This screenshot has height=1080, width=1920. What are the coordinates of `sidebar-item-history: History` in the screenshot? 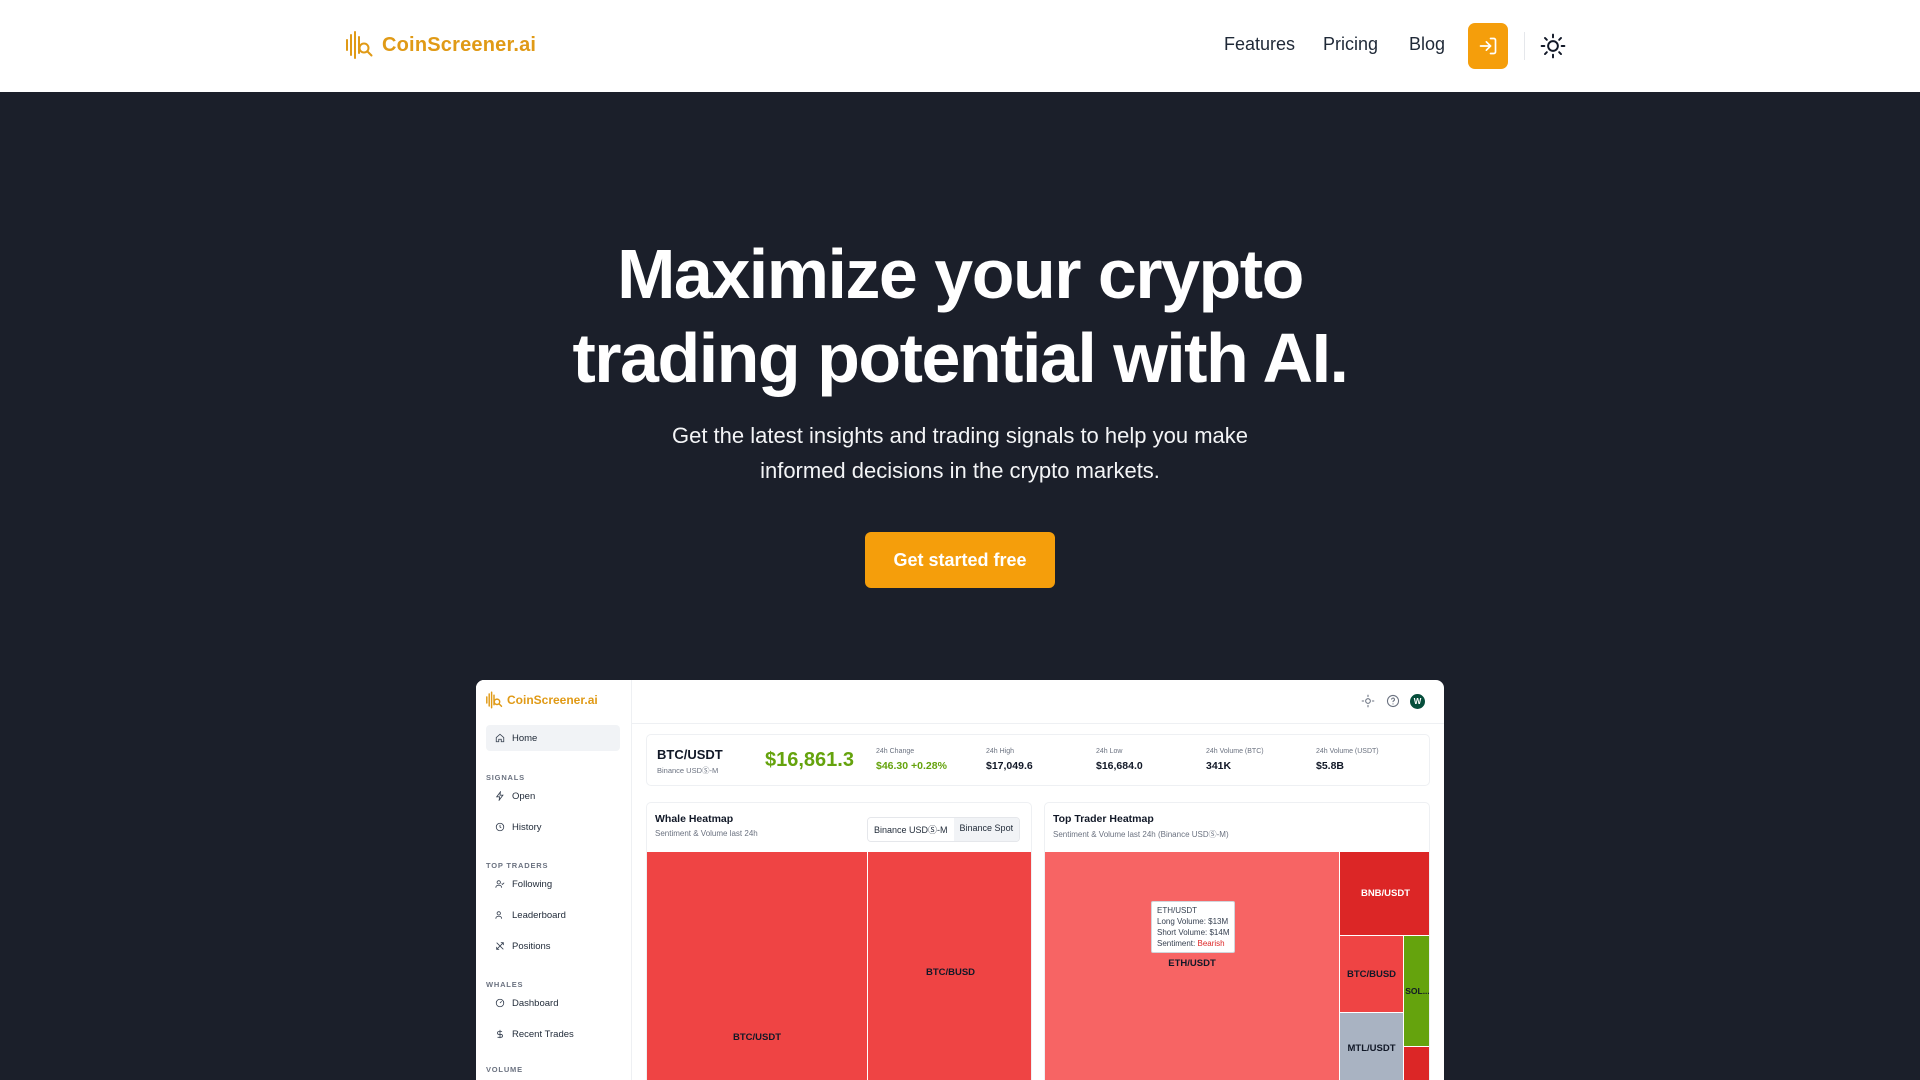 It's located at (553, 827).